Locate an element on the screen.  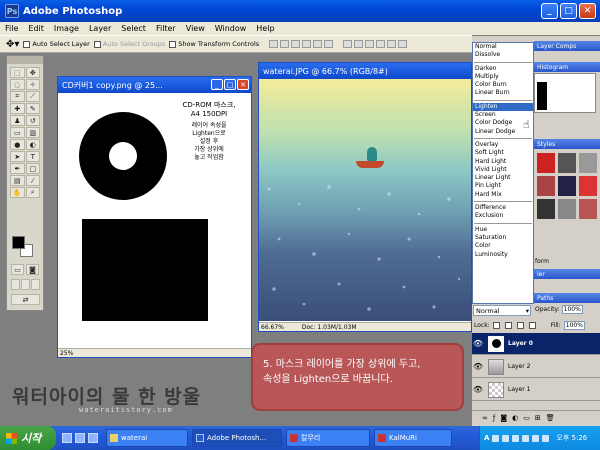
opacity-input: 100% is located at coordinates (572, 309).